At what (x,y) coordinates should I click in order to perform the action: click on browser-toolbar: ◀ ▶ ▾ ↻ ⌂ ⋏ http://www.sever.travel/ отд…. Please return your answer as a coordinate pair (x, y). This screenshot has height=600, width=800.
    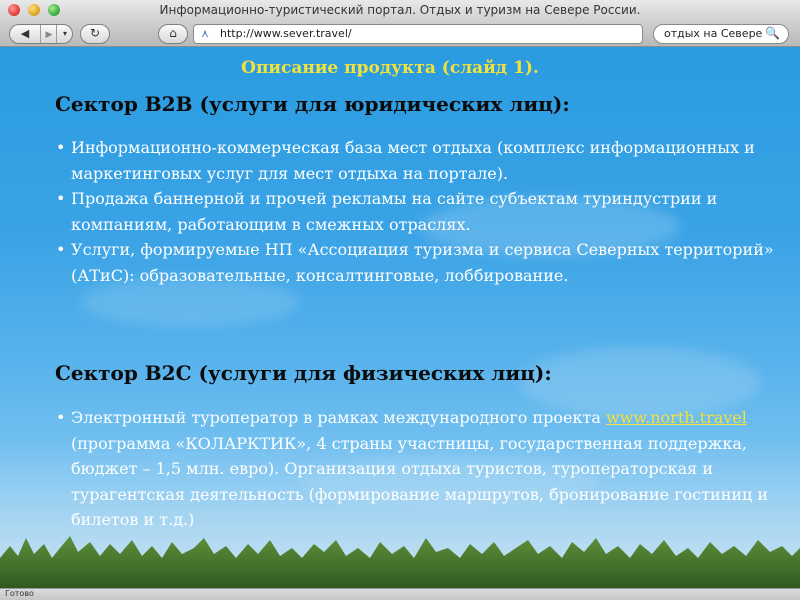
    Looking at the image, I should click on (400, 34).